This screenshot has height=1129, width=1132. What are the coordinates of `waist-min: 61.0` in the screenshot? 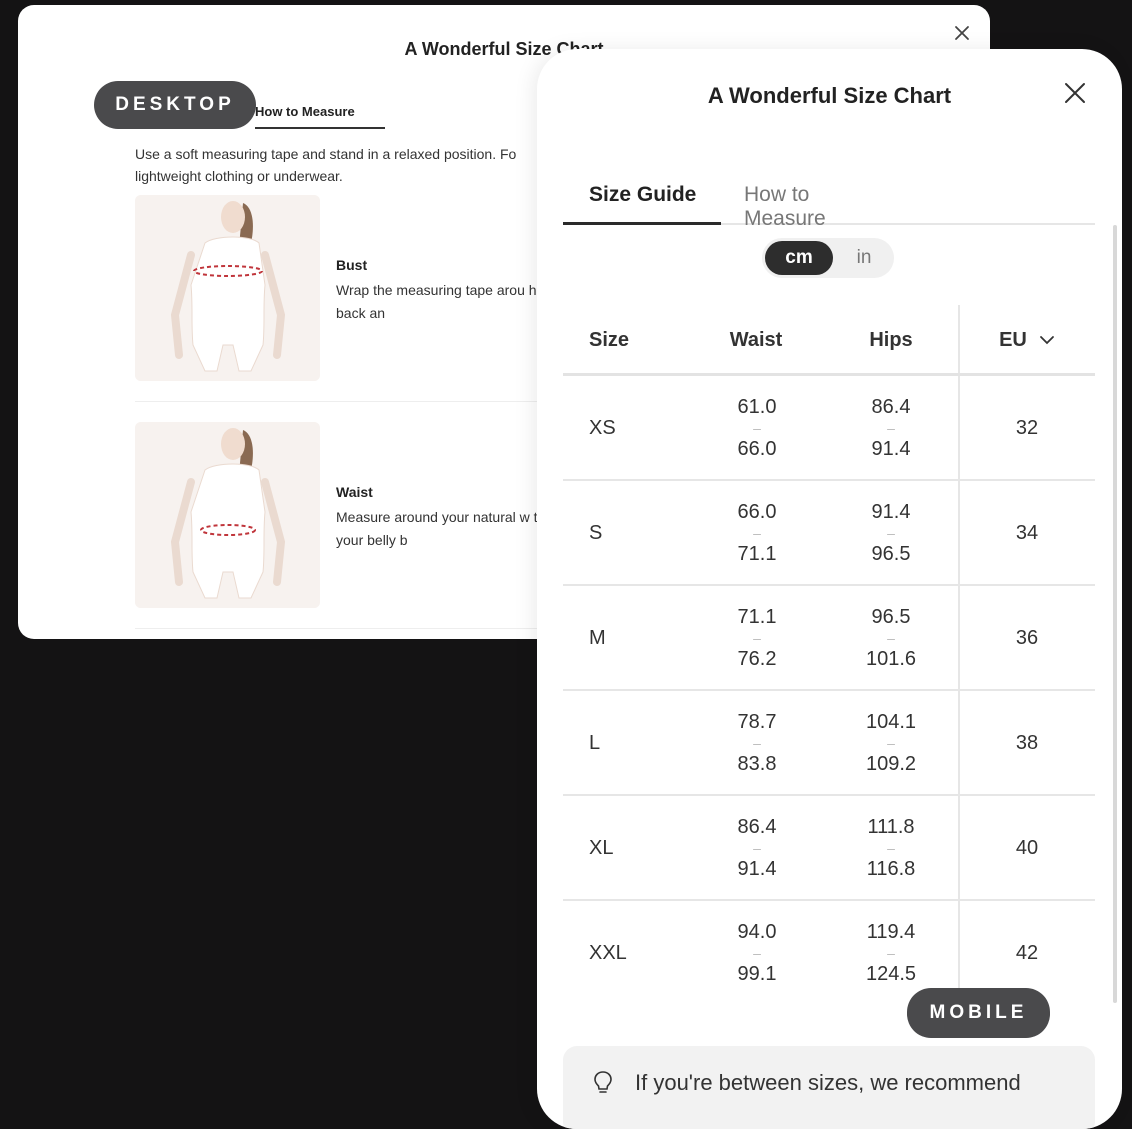 It's located at (757, 407).